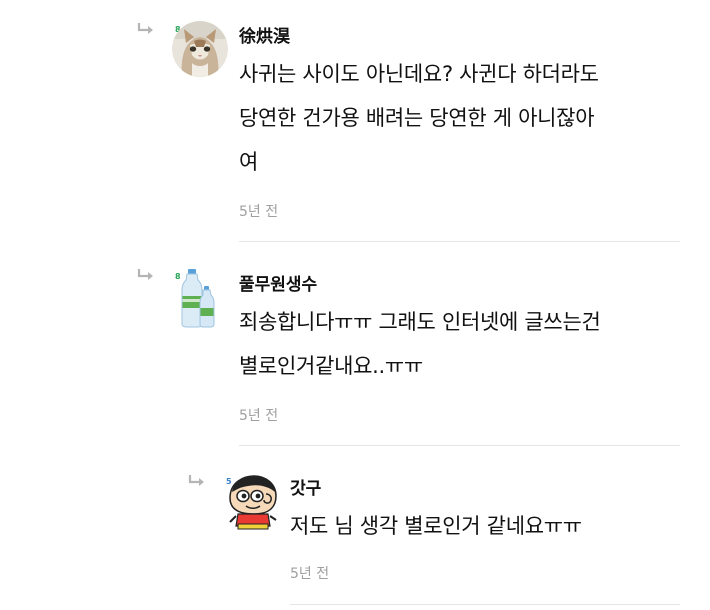 This screenshot has height=610, width=710. I want to click on comment-text: 죄송합니다ㅠㅠ 그래도 인터넷에 글쓰는건 별로인거같내요..ㅠㅠ, so click(420, 344).